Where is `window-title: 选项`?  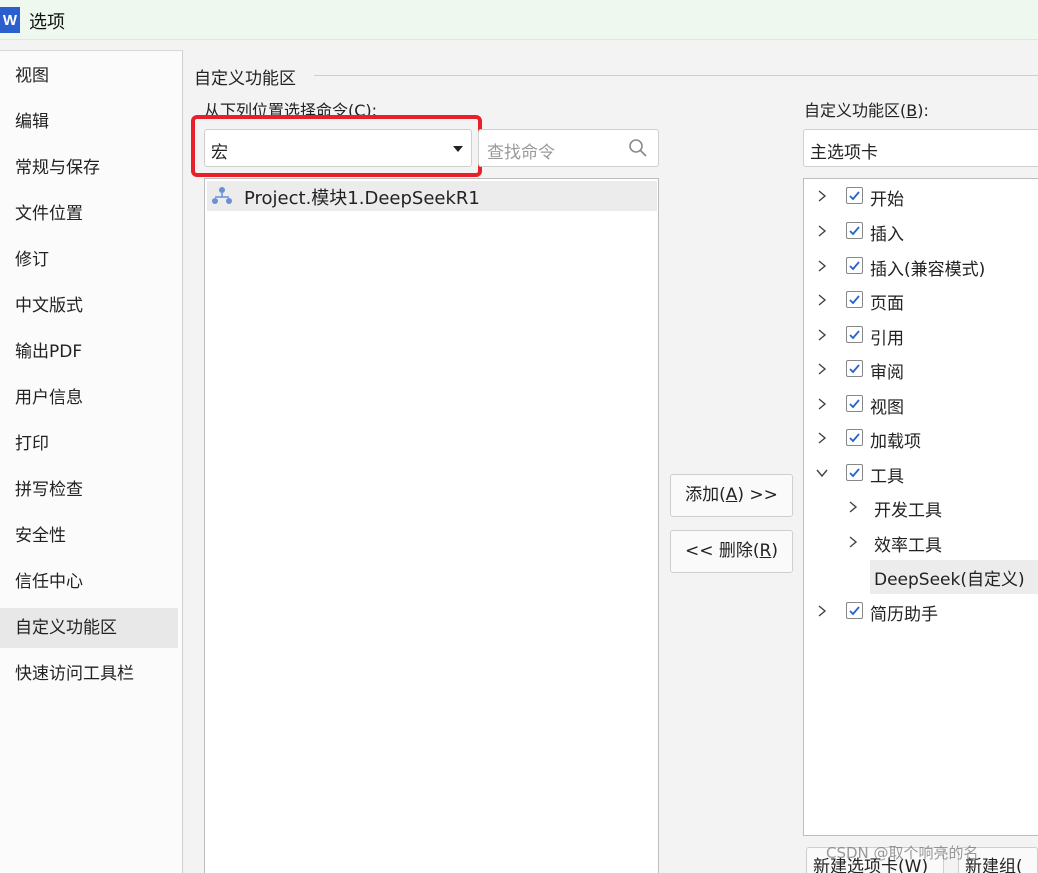 window-title: 选项 is located at coordinates (47, 22).